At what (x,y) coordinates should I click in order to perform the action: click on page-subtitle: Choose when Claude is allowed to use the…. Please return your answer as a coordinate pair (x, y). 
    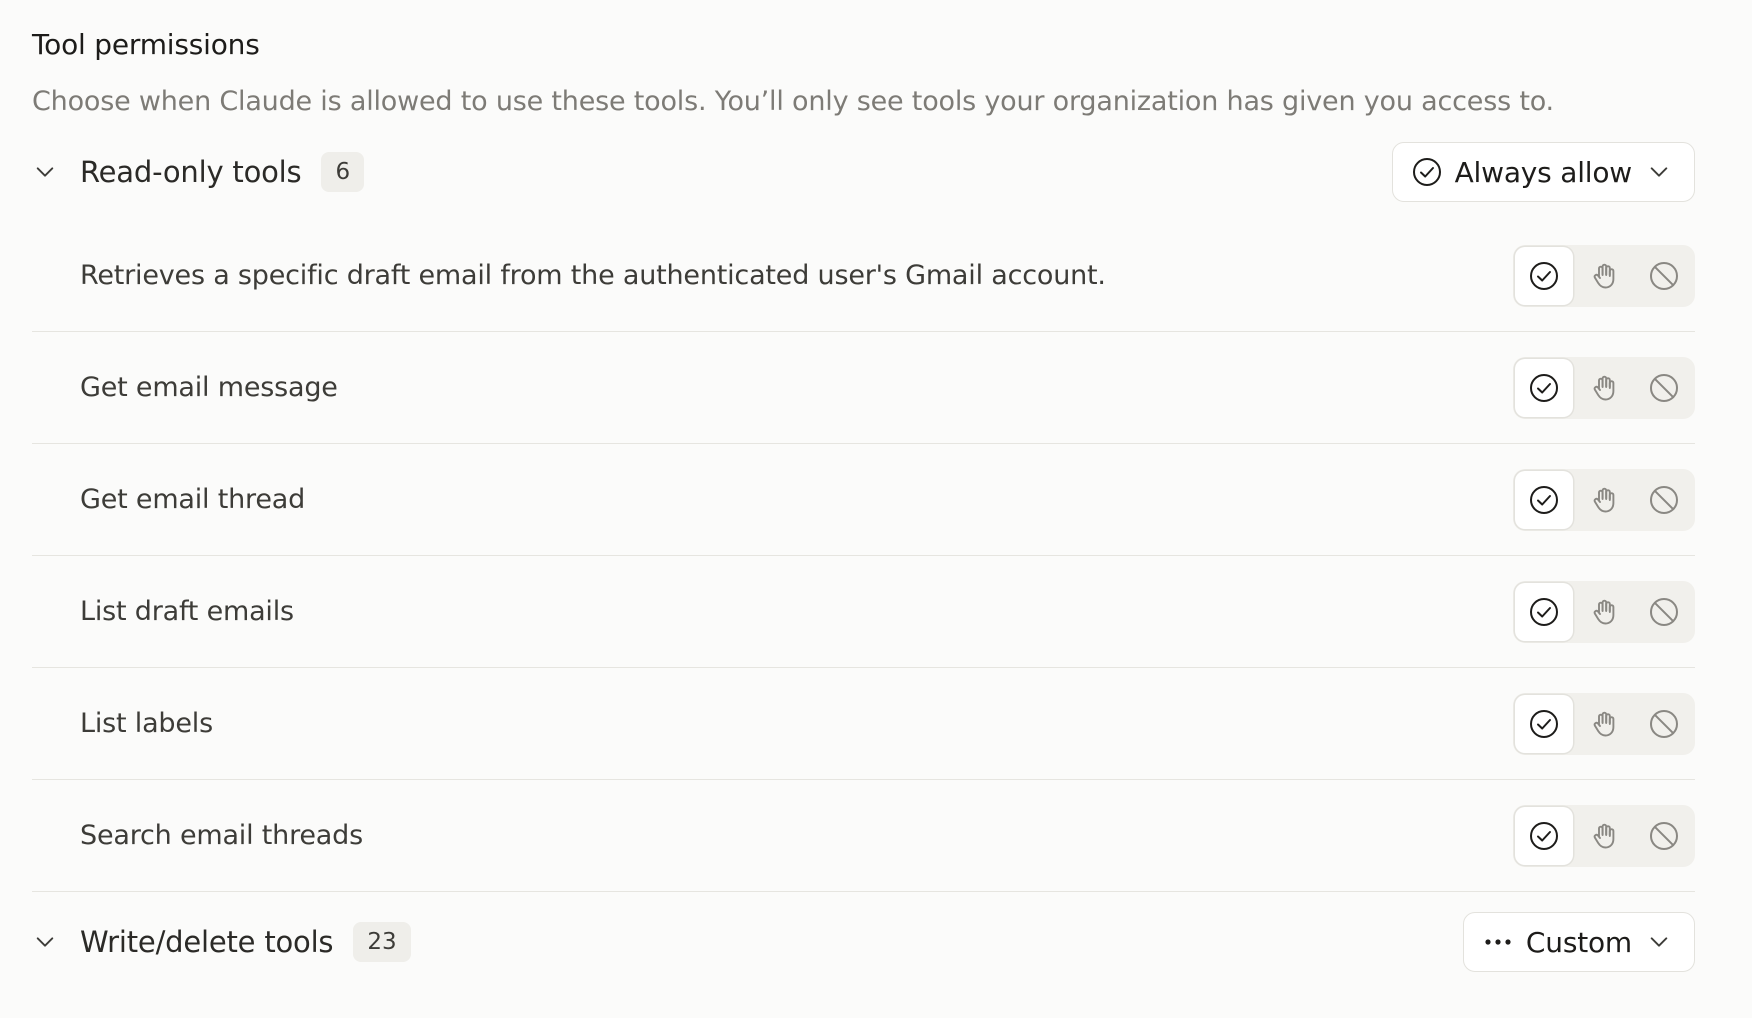
    Looking at the image, I should click on (793, 101).